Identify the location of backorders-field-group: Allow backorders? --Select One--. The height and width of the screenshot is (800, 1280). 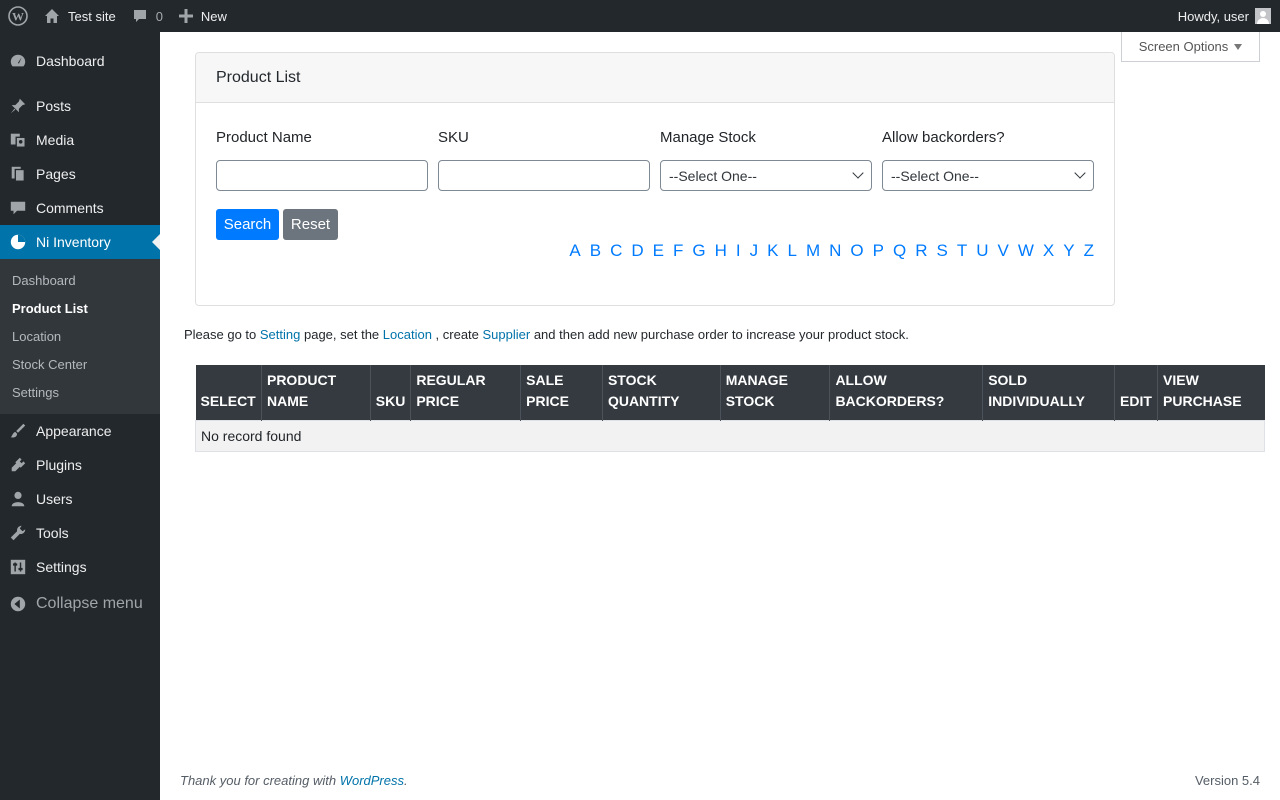
(988, 160).